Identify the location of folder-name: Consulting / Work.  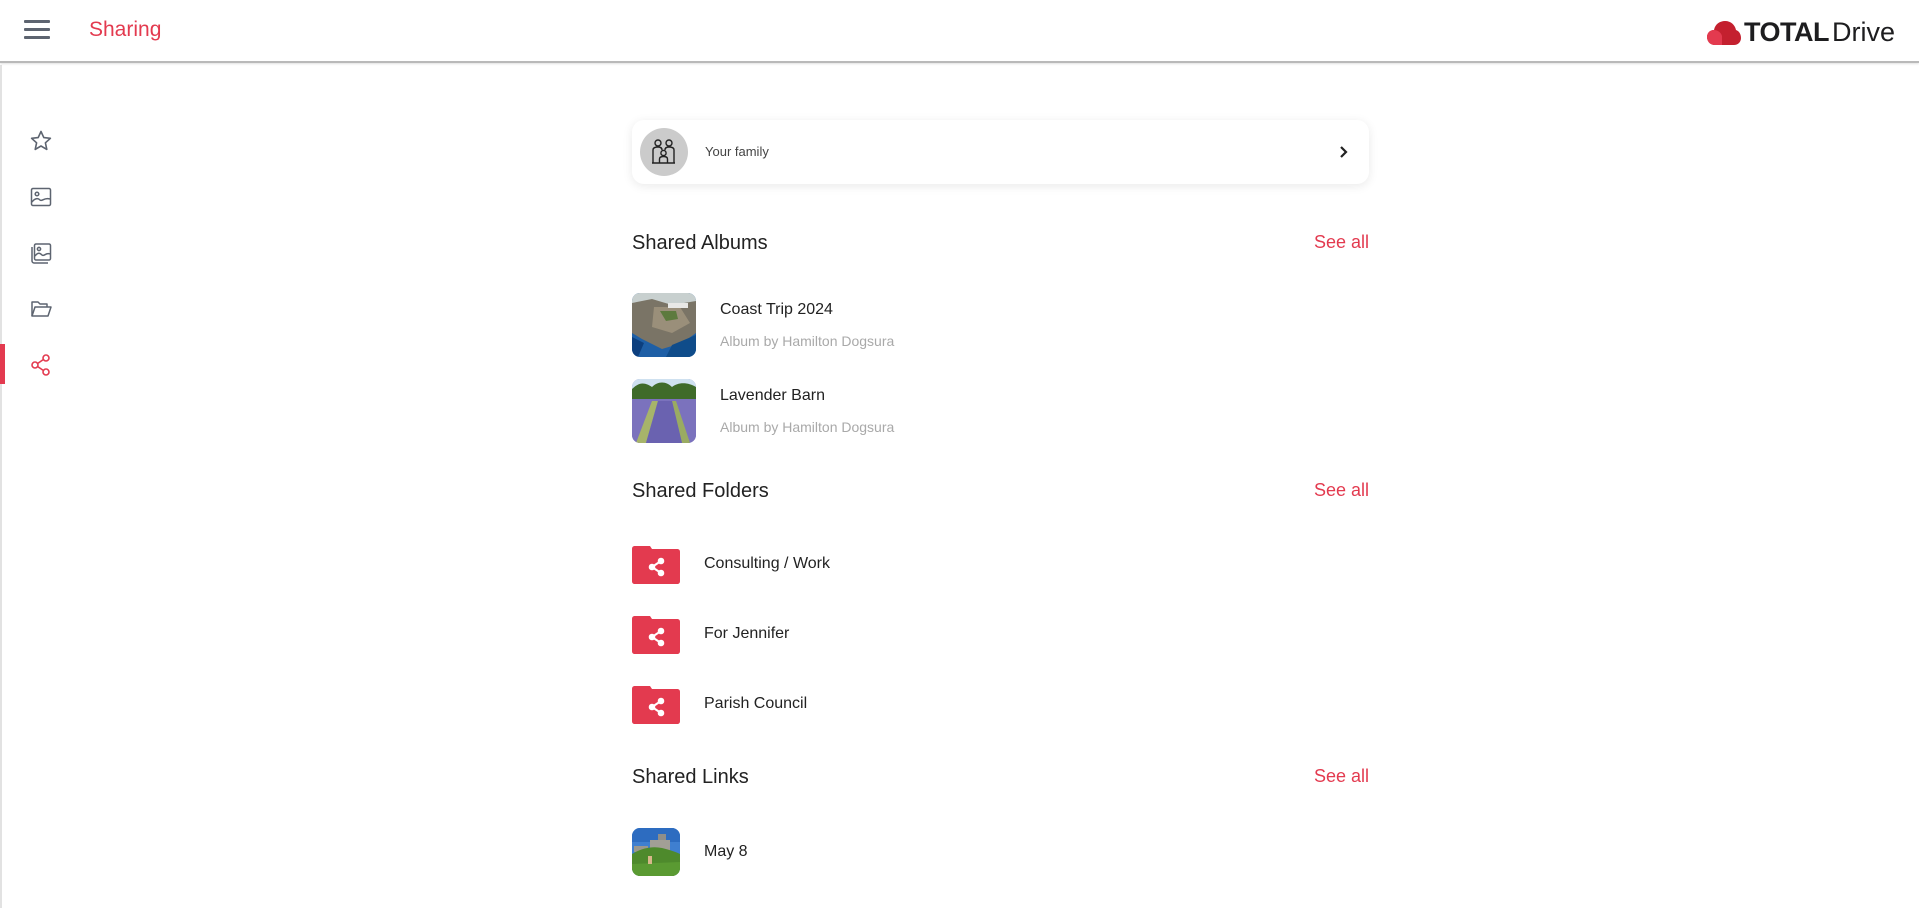
(767, 563).